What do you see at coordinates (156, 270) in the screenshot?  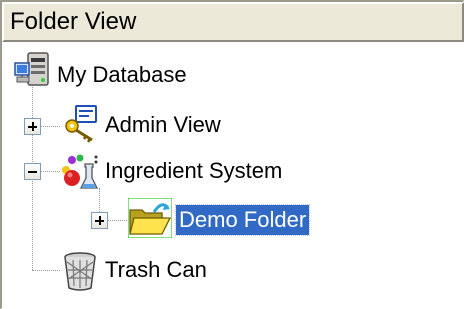 I see `tree-item-label: Trash Can` at bounding box center [156, 270].